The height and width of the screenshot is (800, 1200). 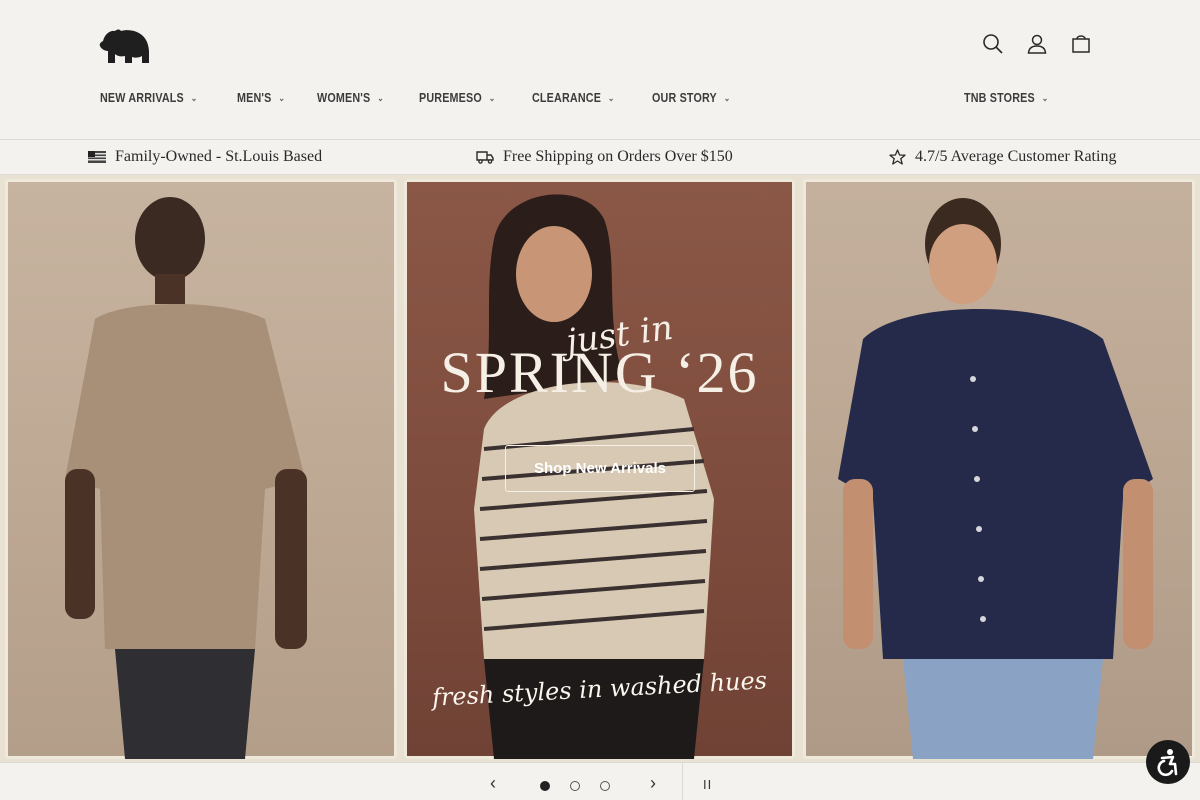 I want to click on benefit-text: Free Shipping on Orders Over $150, so click(x=618, y=156).